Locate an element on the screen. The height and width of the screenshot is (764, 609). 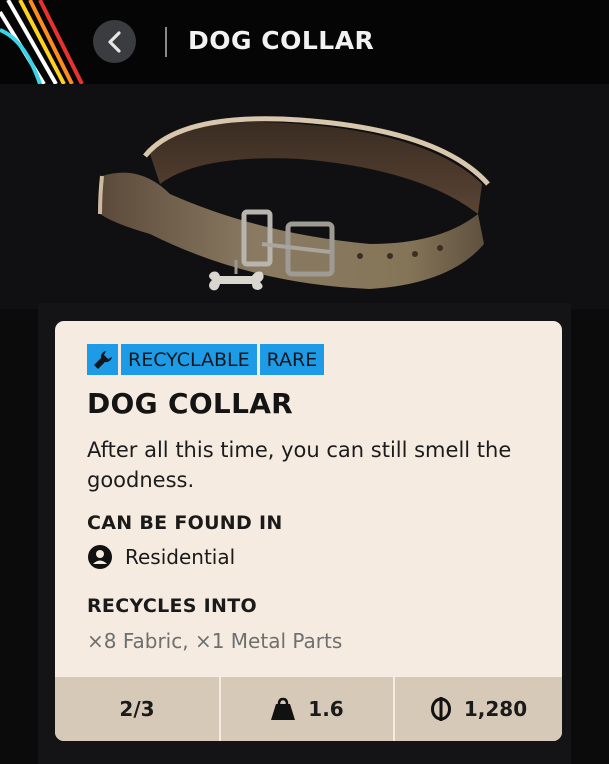
weight-stat: 1.6 is located at coordinates (308, 709).